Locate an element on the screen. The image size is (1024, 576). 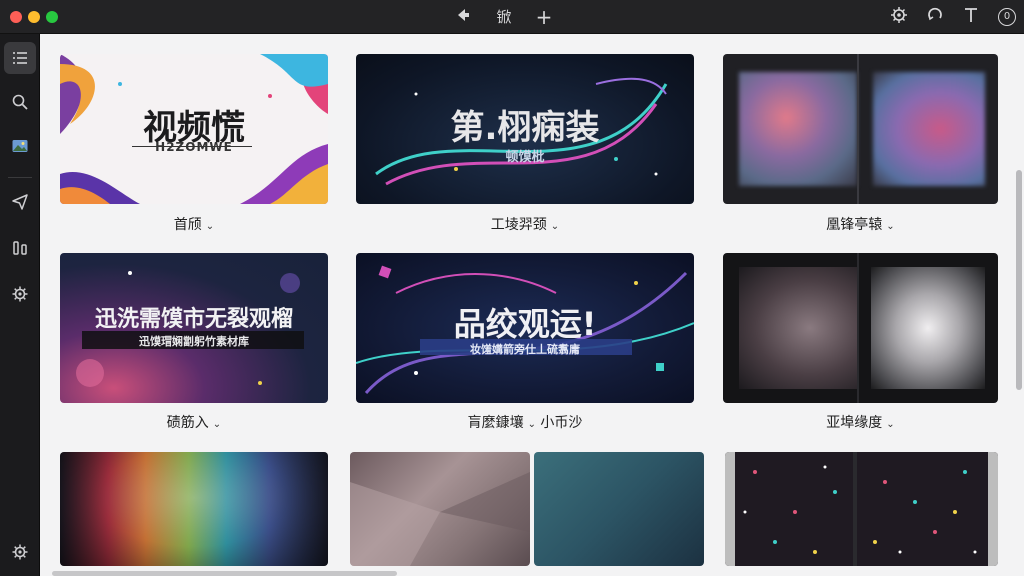
close-window-button is located at coordinates (16, 17).